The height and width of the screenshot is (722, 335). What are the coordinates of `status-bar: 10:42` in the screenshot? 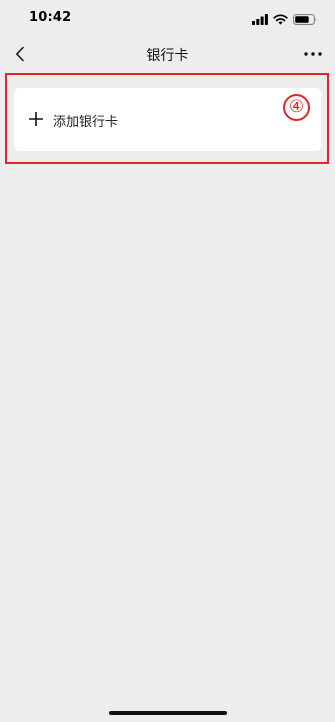 It's located at (167, 18).